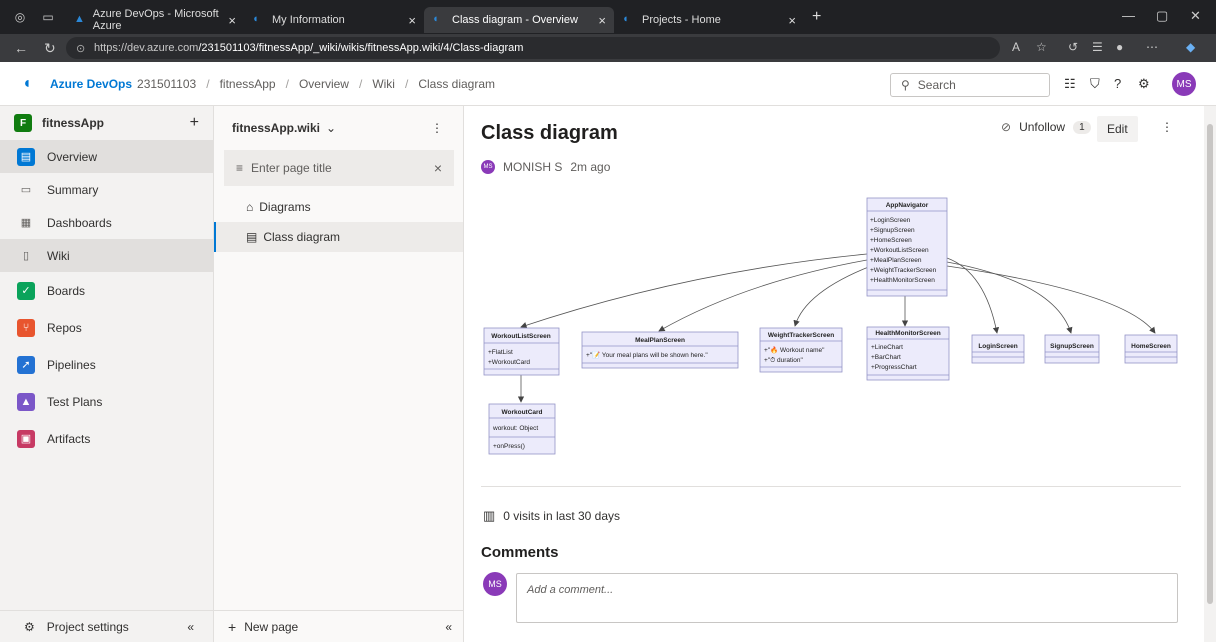 Image resolution: width=1216 pixels, height=642 pixels. Describe the element at coordinates (500, 352) in the screenshot. I see `class-field: +FlatList` at that location.